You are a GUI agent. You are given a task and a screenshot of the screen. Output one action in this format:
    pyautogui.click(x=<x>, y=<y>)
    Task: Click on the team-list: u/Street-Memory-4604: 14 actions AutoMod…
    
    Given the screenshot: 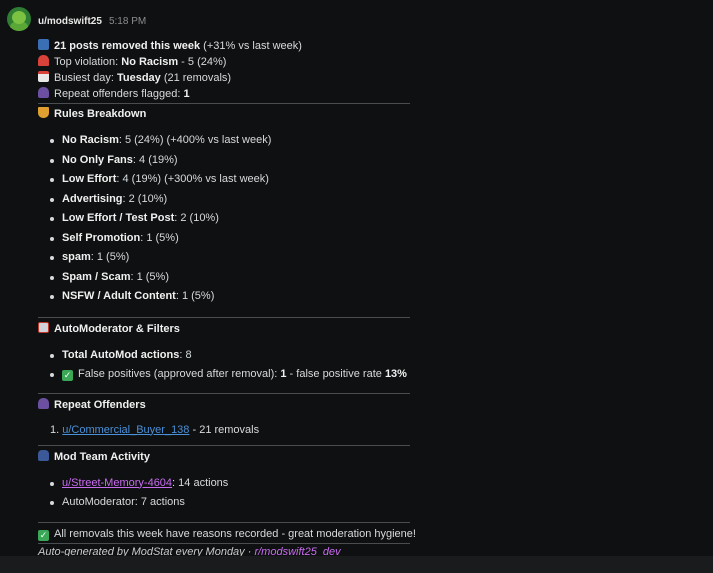 What is the action you would take?
    pyautogui.click(x=224, y=493)
    